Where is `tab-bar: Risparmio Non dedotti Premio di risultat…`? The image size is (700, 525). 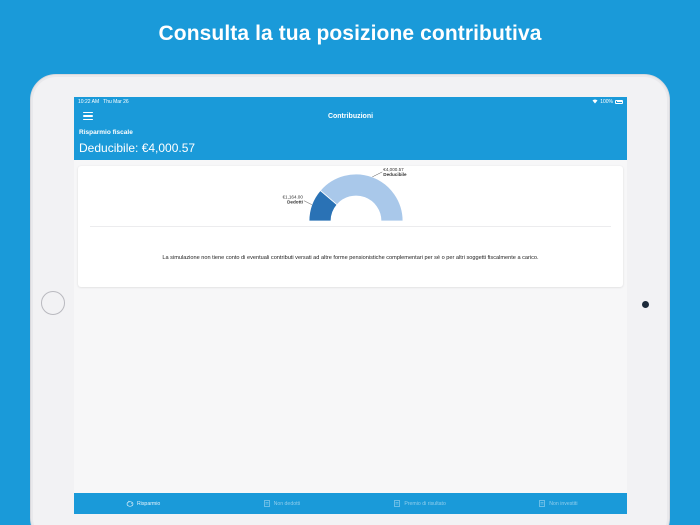 tab-bar: Risparmio Non dedotti Premio di risultat… is located at coordinates (350, 503).